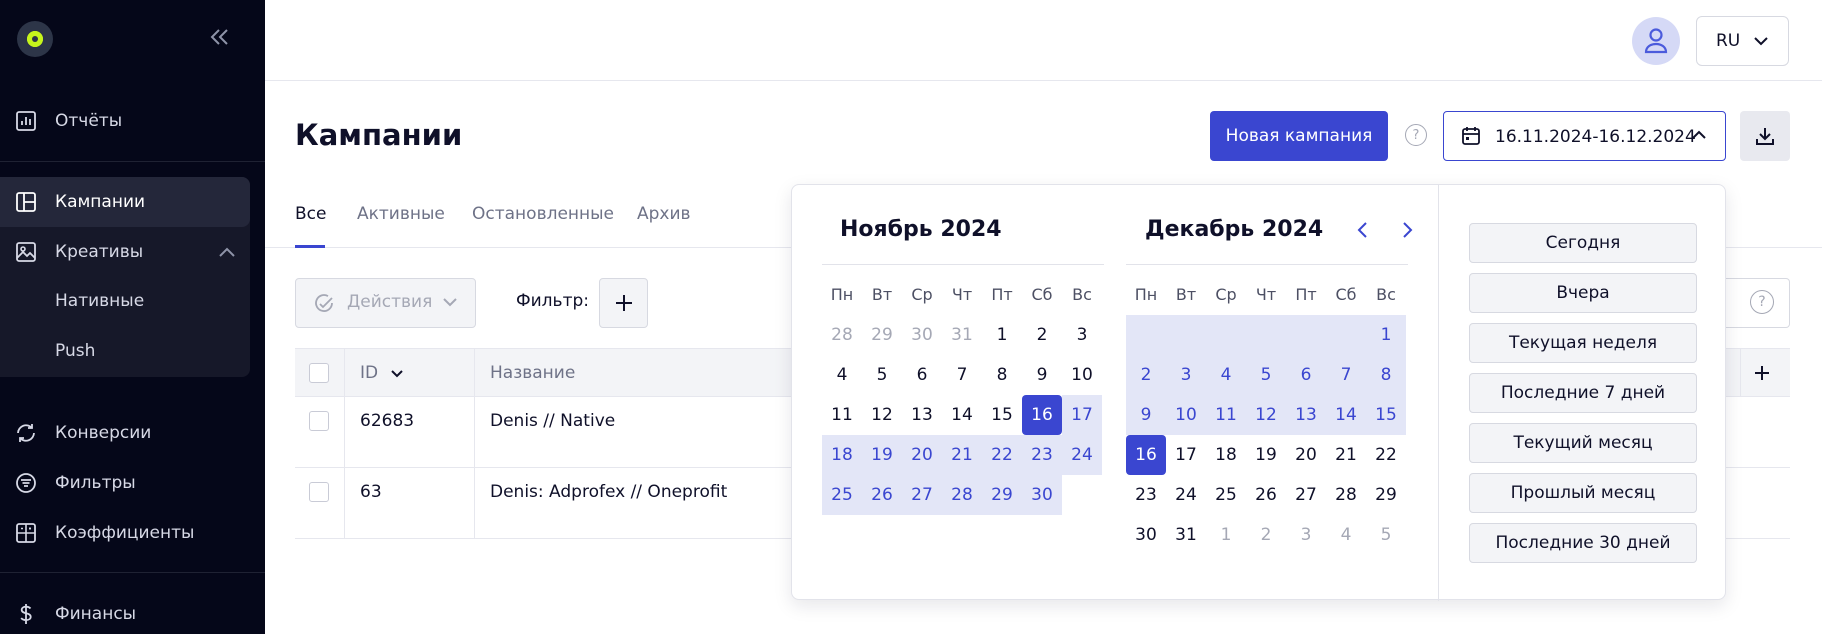 The height and width of the screenshot is (634, 1822). I want to click on sidebar-item-campaigns: Кампании, so click(125, 202).